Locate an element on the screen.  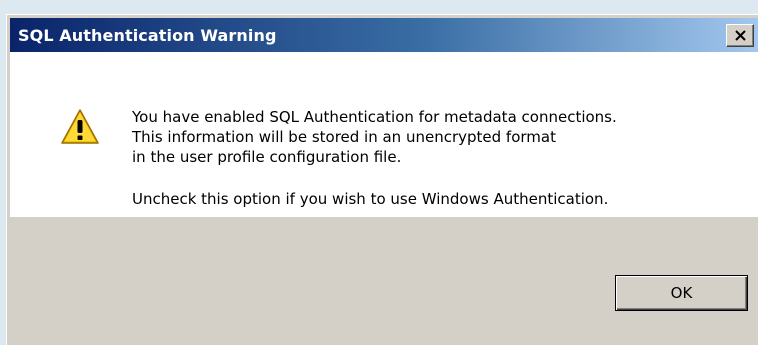
warning-icon is located at coordinates (80, 126).